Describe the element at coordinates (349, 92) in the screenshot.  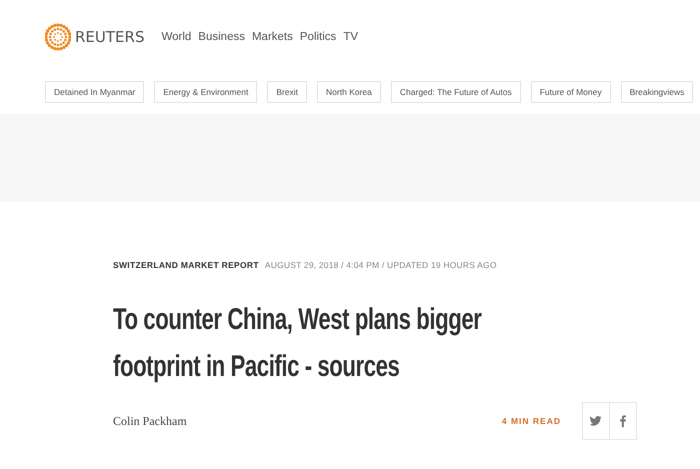
I see `topic-button: North Korea` at that location.